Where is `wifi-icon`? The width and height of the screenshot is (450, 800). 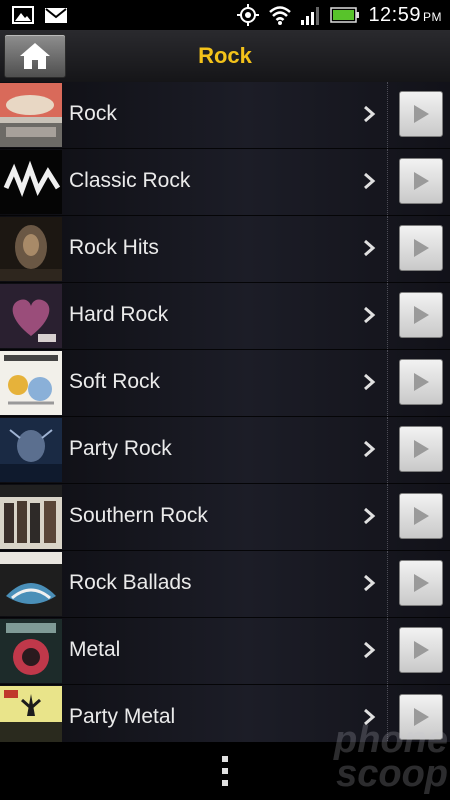 wifi-icon is located at coordinates (280, 15).